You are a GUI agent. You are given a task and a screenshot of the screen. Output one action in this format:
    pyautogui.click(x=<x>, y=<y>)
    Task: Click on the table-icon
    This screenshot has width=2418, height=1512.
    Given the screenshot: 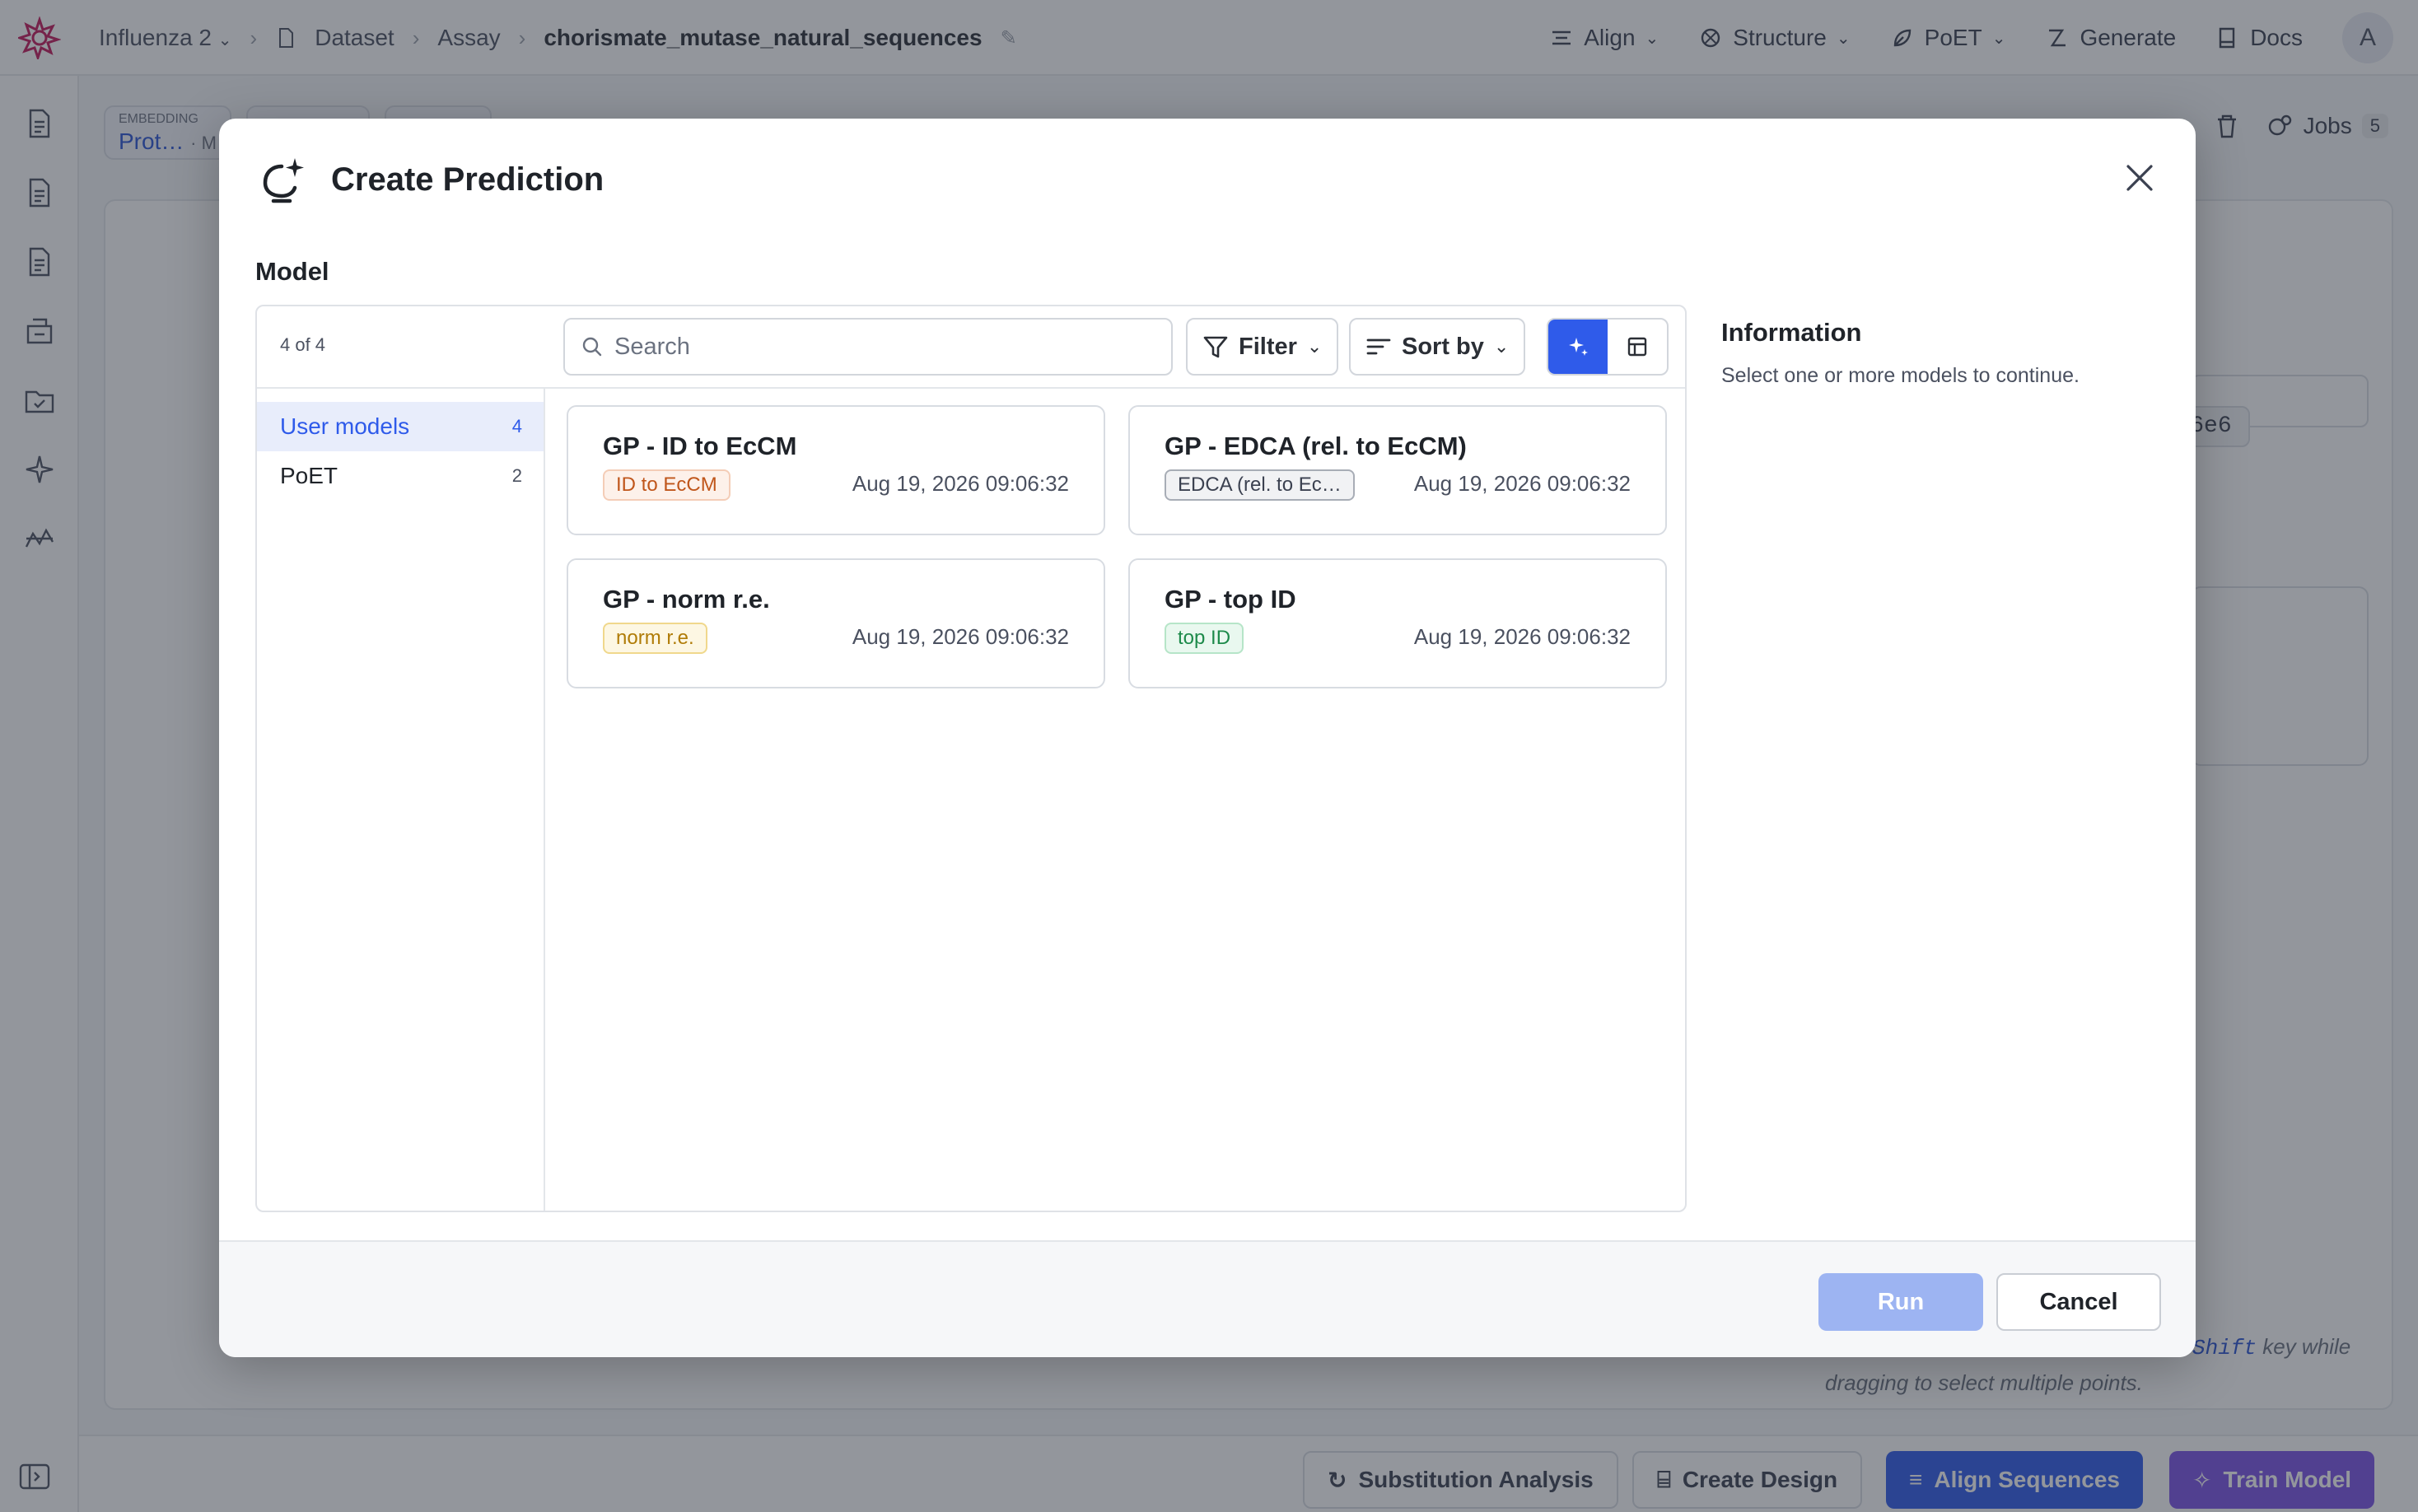 What is the action you would take?
    pyautogui.click(x=1637, y=347)
    